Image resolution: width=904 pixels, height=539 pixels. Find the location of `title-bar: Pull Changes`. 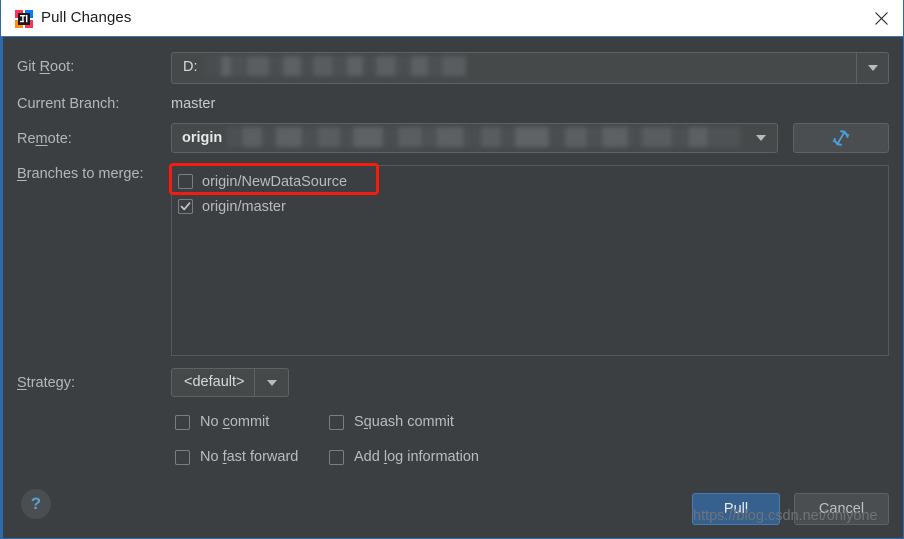

title-bar: Pull Changes is located at coordinates (452, 18).